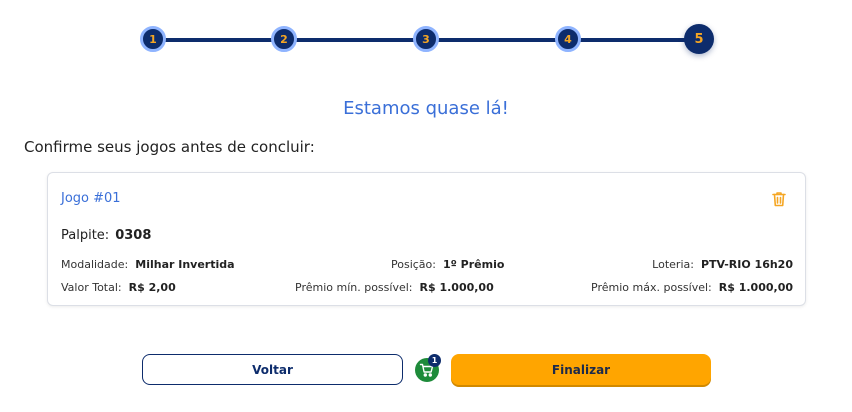 This screenshot has width=852, height=412. I want to click on game-title: Jogo #01, so click(91, 198).